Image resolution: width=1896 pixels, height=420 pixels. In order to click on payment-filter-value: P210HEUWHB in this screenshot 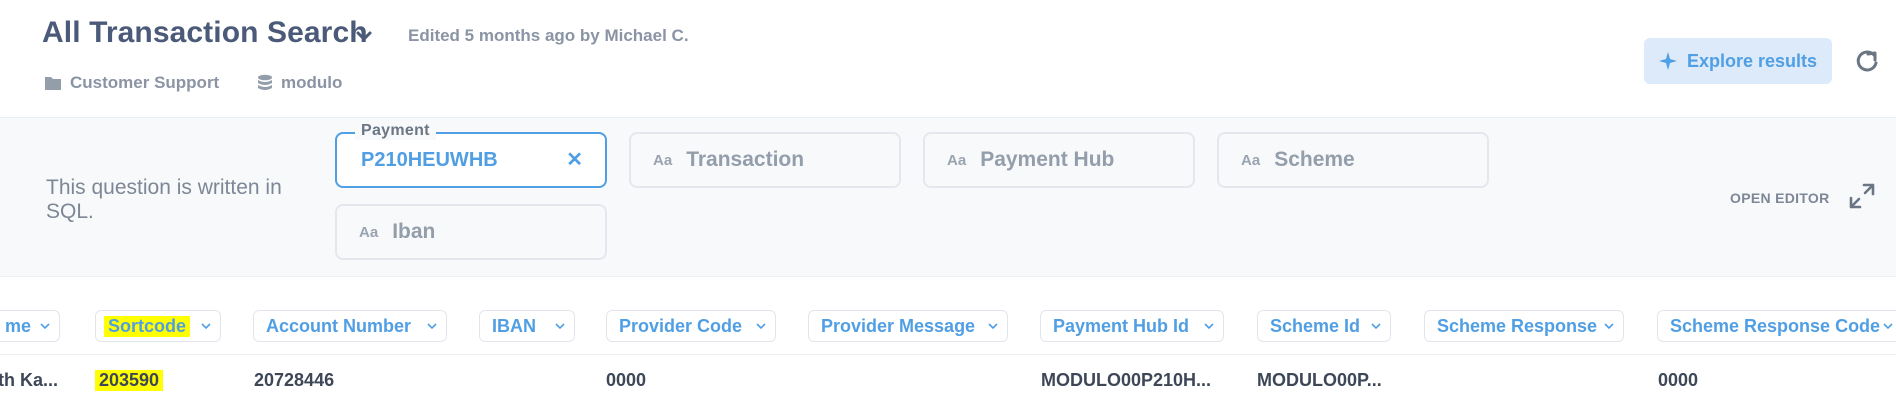, I will do `click(429, 160)`.